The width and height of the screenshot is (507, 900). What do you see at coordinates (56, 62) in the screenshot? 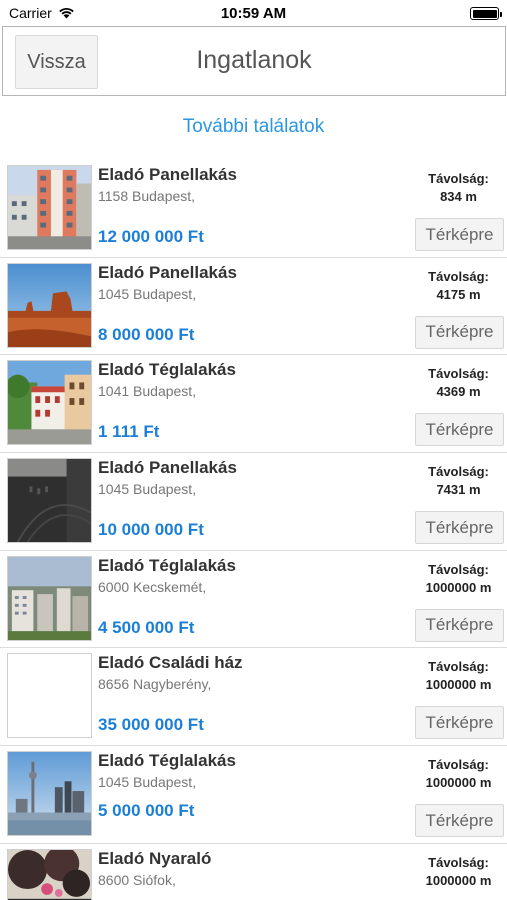
I see `back-button: Vissza` at bounding box center [56, 62].